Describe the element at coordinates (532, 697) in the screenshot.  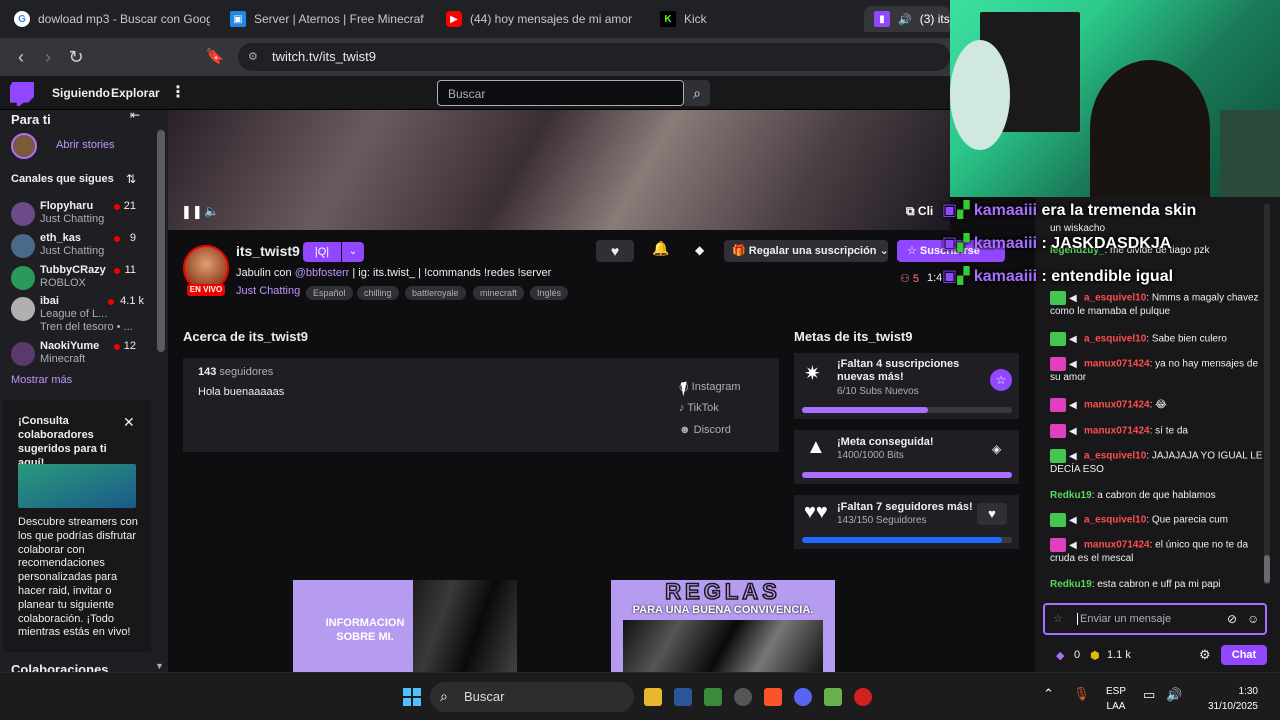
I see `taskbar-search: ⌕ Buscar` at that location.